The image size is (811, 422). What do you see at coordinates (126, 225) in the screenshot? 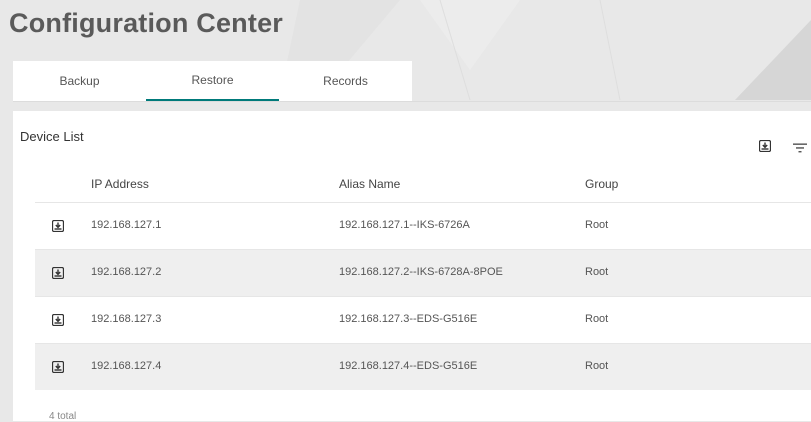
I see `cell-ip: 192.168.127.1` at bounding box center [126, 225].